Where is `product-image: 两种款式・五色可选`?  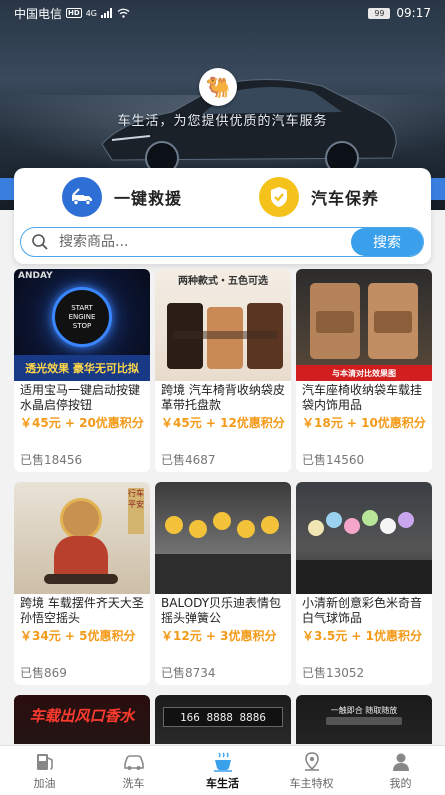 product-image: 两种款式・五色可选 is located at coordinates (223, 325).